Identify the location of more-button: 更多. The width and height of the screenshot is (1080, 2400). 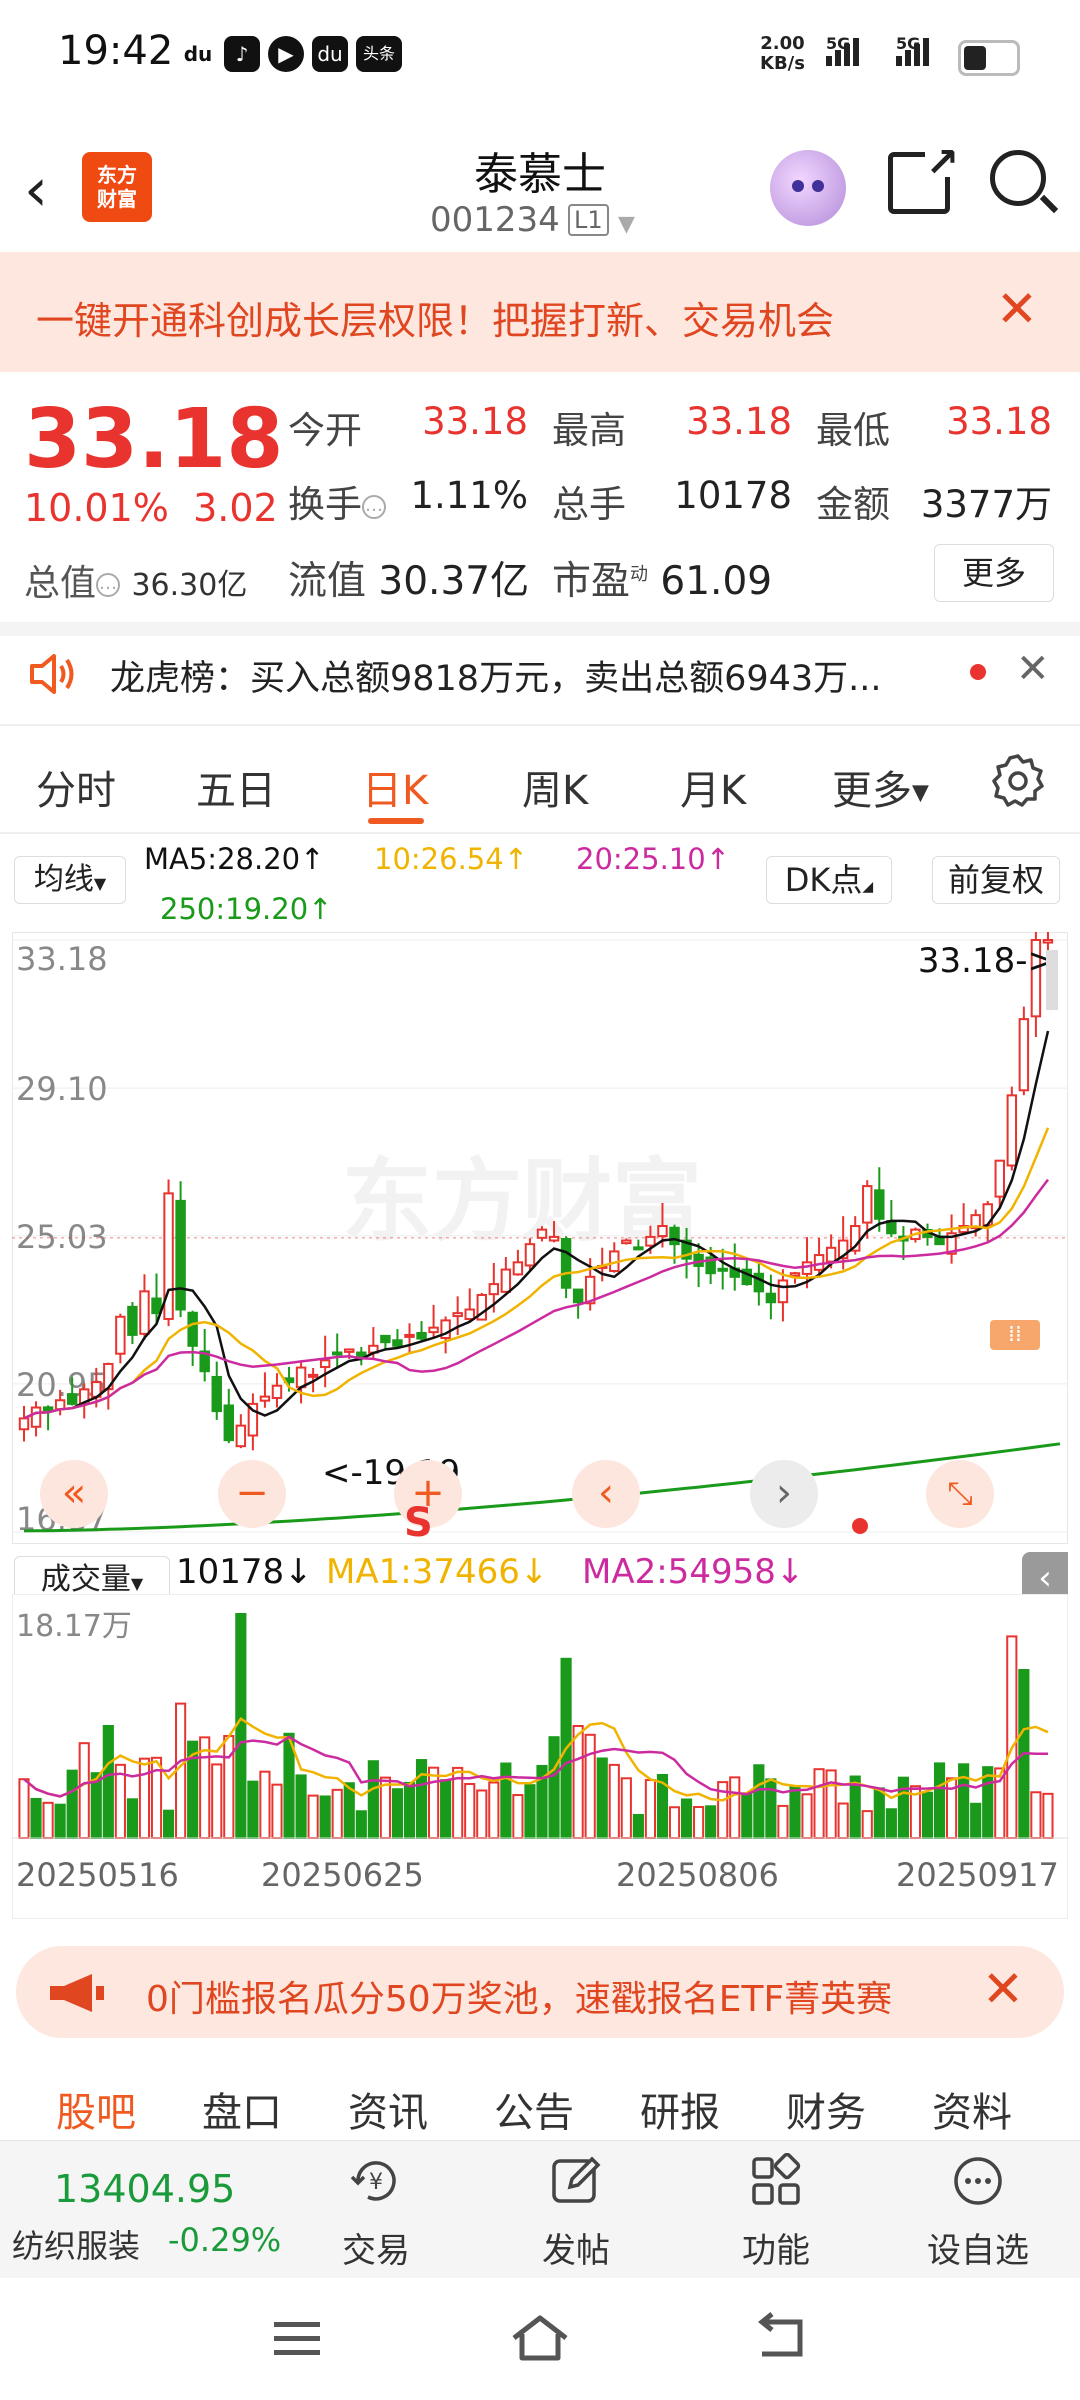
(994, 573).